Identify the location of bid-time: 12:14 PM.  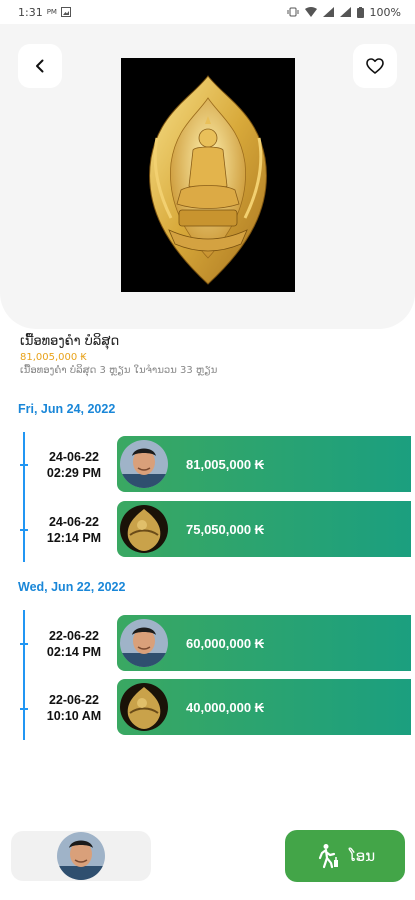
(74, 538).